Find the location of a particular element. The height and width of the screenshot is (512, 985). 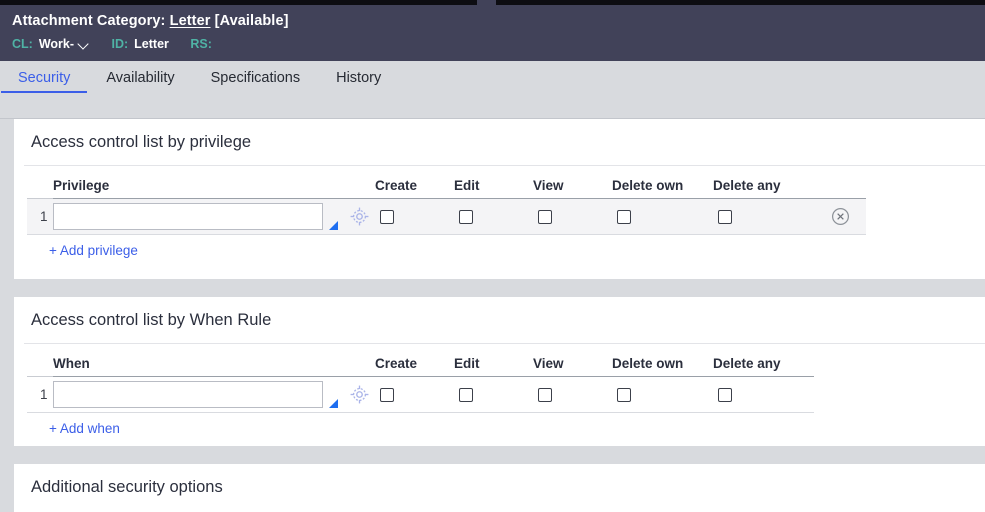

meta-class: CL: Work- is located at coordinates (51, 44).